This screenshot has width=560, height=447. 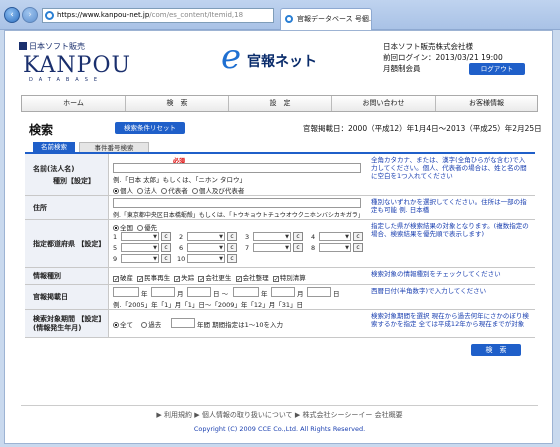 I want to click on type-rep-radio, so click(x=164, y=191).